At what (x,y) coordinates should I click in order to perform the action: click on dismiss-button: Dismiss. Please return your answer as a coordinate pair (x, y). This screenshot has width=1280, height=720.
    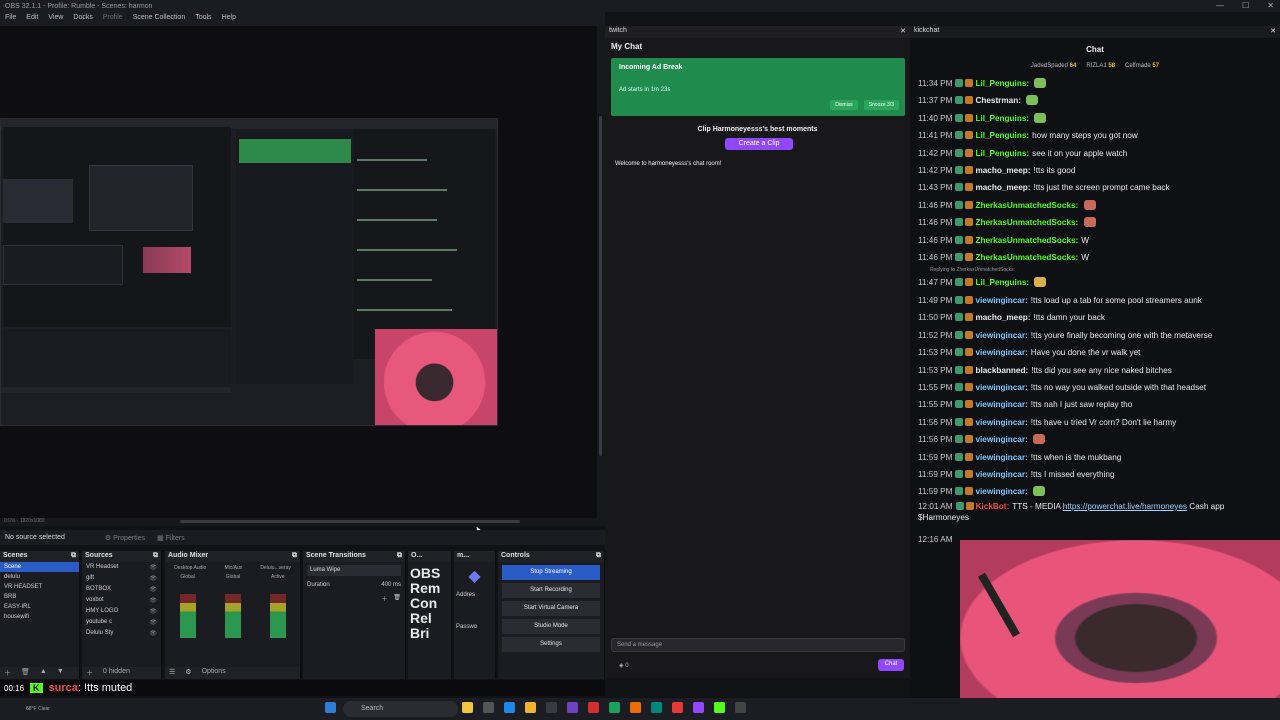
    Looking at the image, I should click on (844, 105).